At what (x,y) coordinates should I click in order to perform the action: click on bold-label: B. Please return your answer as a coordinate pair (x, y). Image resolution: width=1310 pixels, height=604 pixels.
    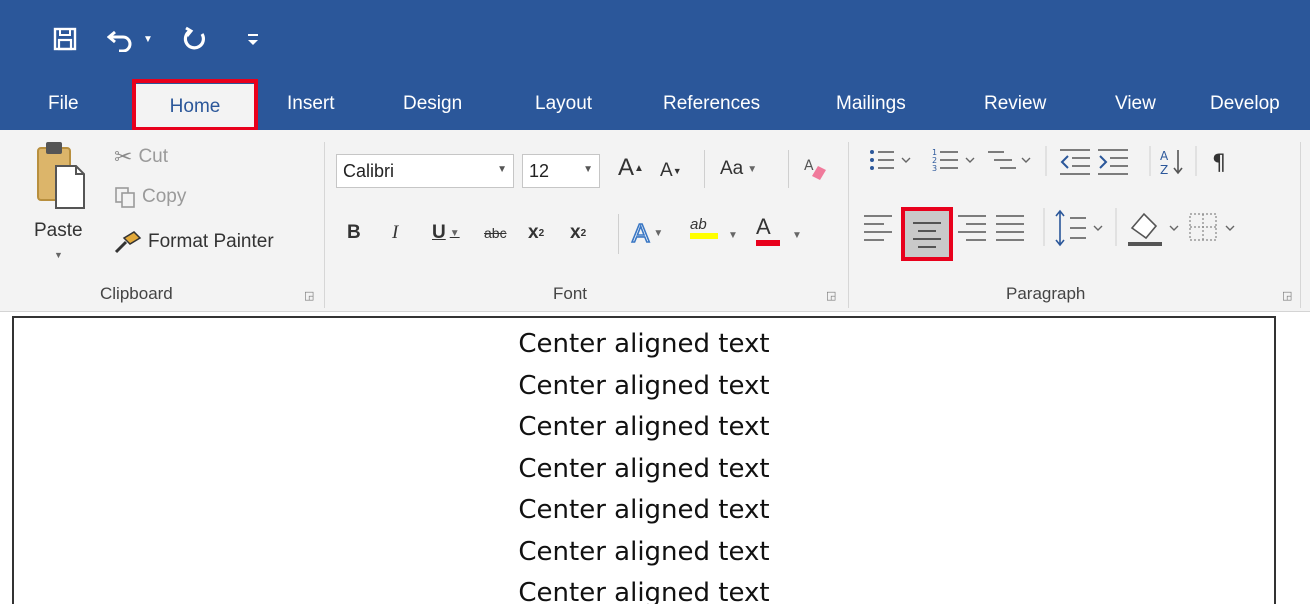
    Looking at the image, I should click on (354, 232).